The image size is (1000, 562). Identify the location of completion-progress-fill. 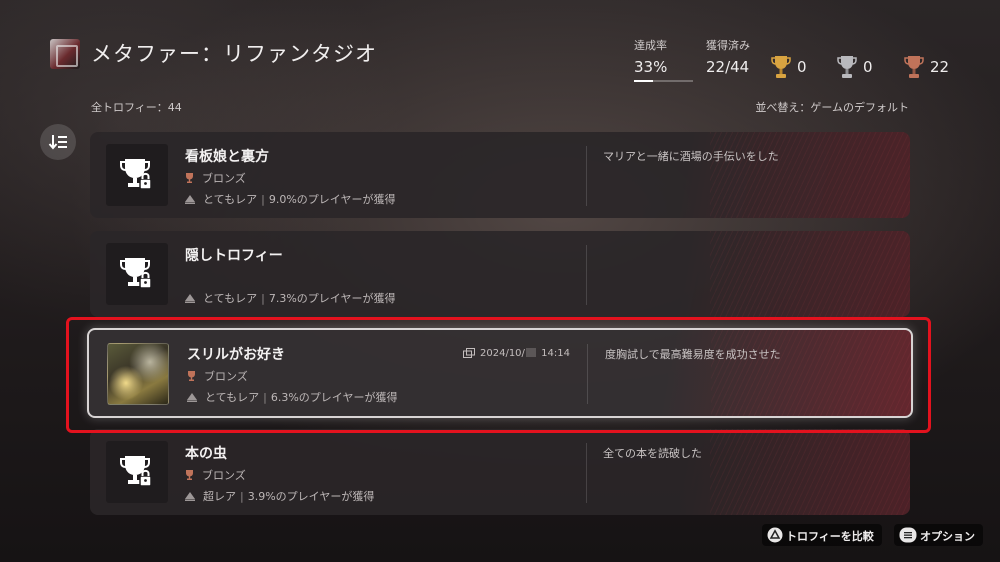
(644, 81).